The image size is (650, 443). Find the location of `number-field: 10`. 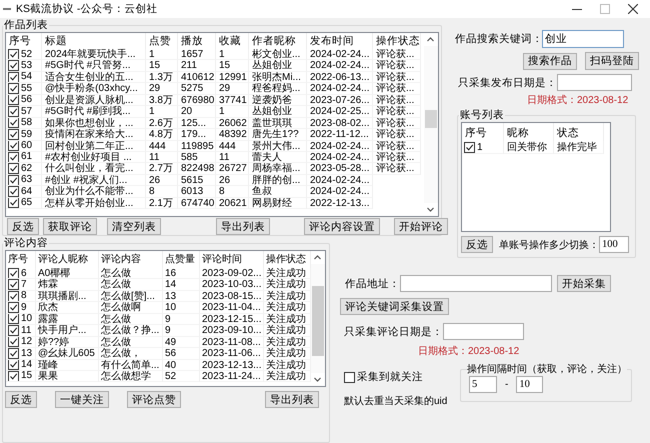

number-field: 10 is located at coordinates (530, 384).